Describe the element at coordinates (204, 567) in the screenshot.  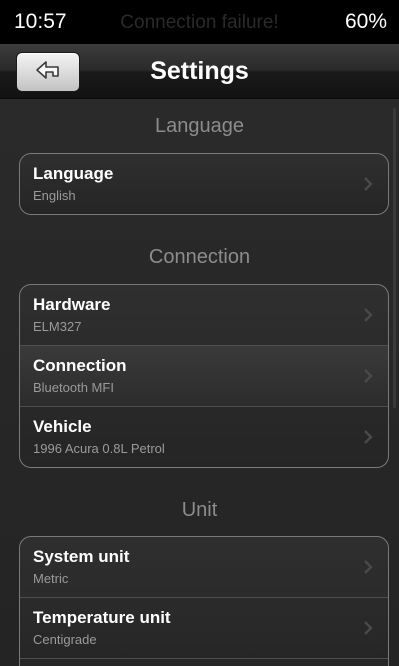
I see `row-system-unit: System unit Metric` at that location.